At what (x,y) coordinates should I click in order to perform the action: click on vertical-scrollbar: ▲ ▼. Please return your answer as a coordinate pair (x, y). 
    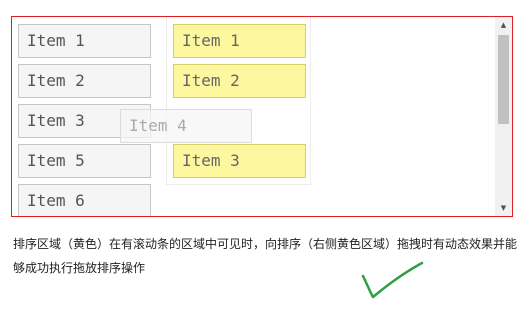
    Looking at the image, I should click on (503, 116).